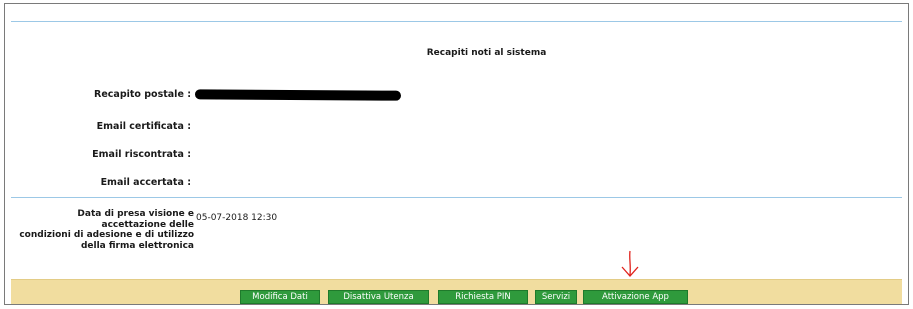  What do you see at coordinates (280, 297) in the screenshot?
I see `modifica-dati-button: Modifica Dati` at bounding box center [280, 297].